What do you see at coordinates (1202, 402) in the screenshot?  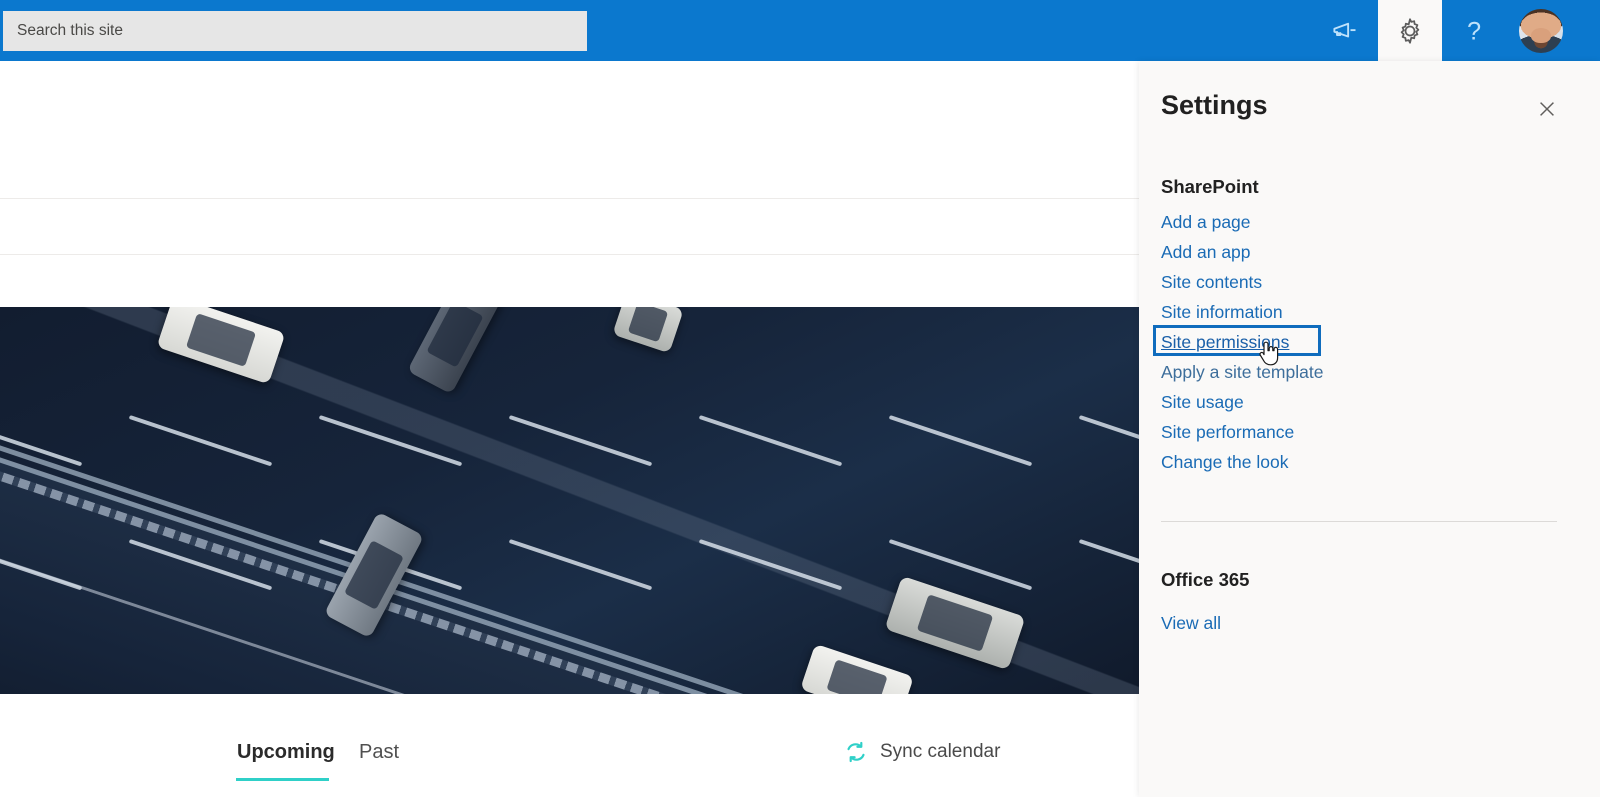 I see `link-site-usage: Site usage` at bounding box center [1202, 402].